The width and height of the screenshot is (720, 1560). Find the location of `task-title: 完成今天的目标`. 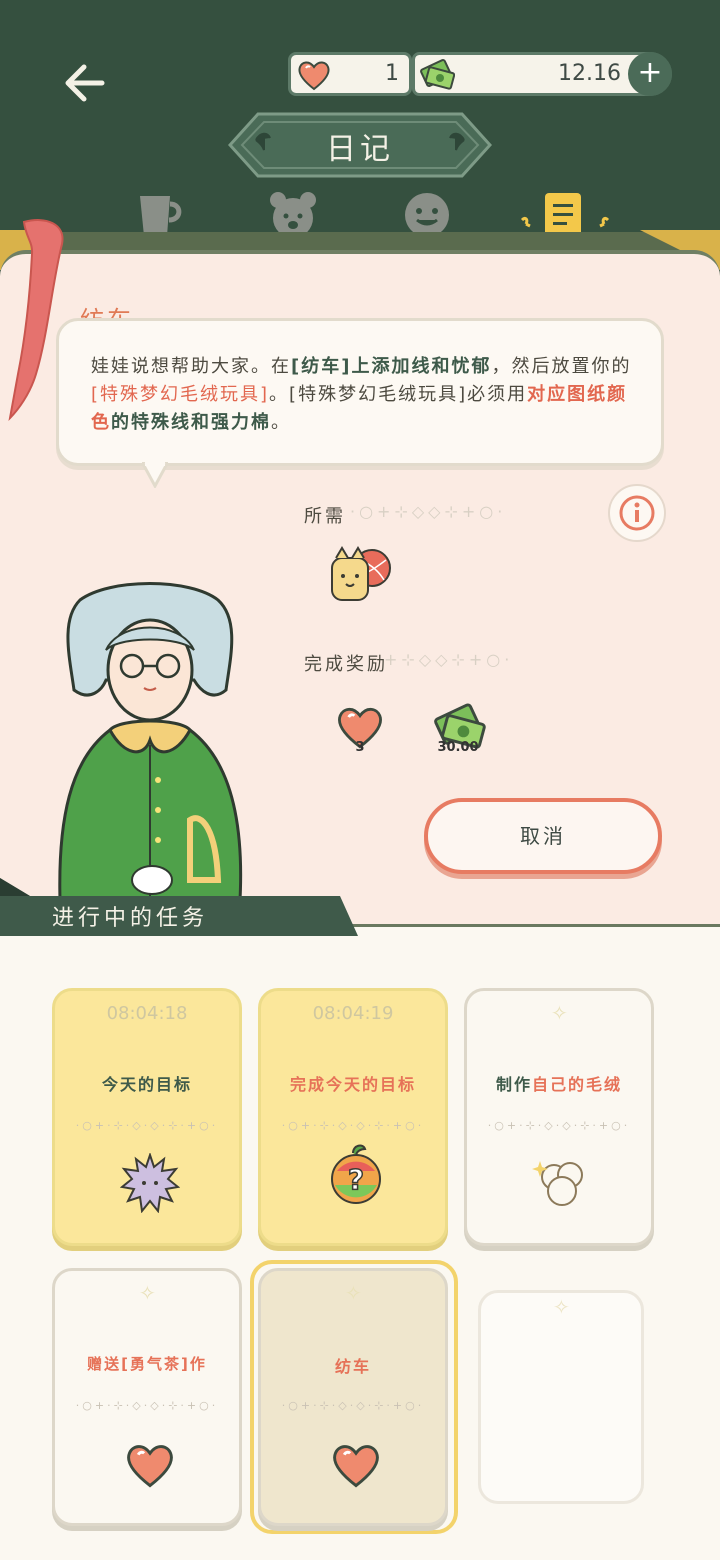

task-title: 完成今天的目标 is located at coordinates (352, 1084).